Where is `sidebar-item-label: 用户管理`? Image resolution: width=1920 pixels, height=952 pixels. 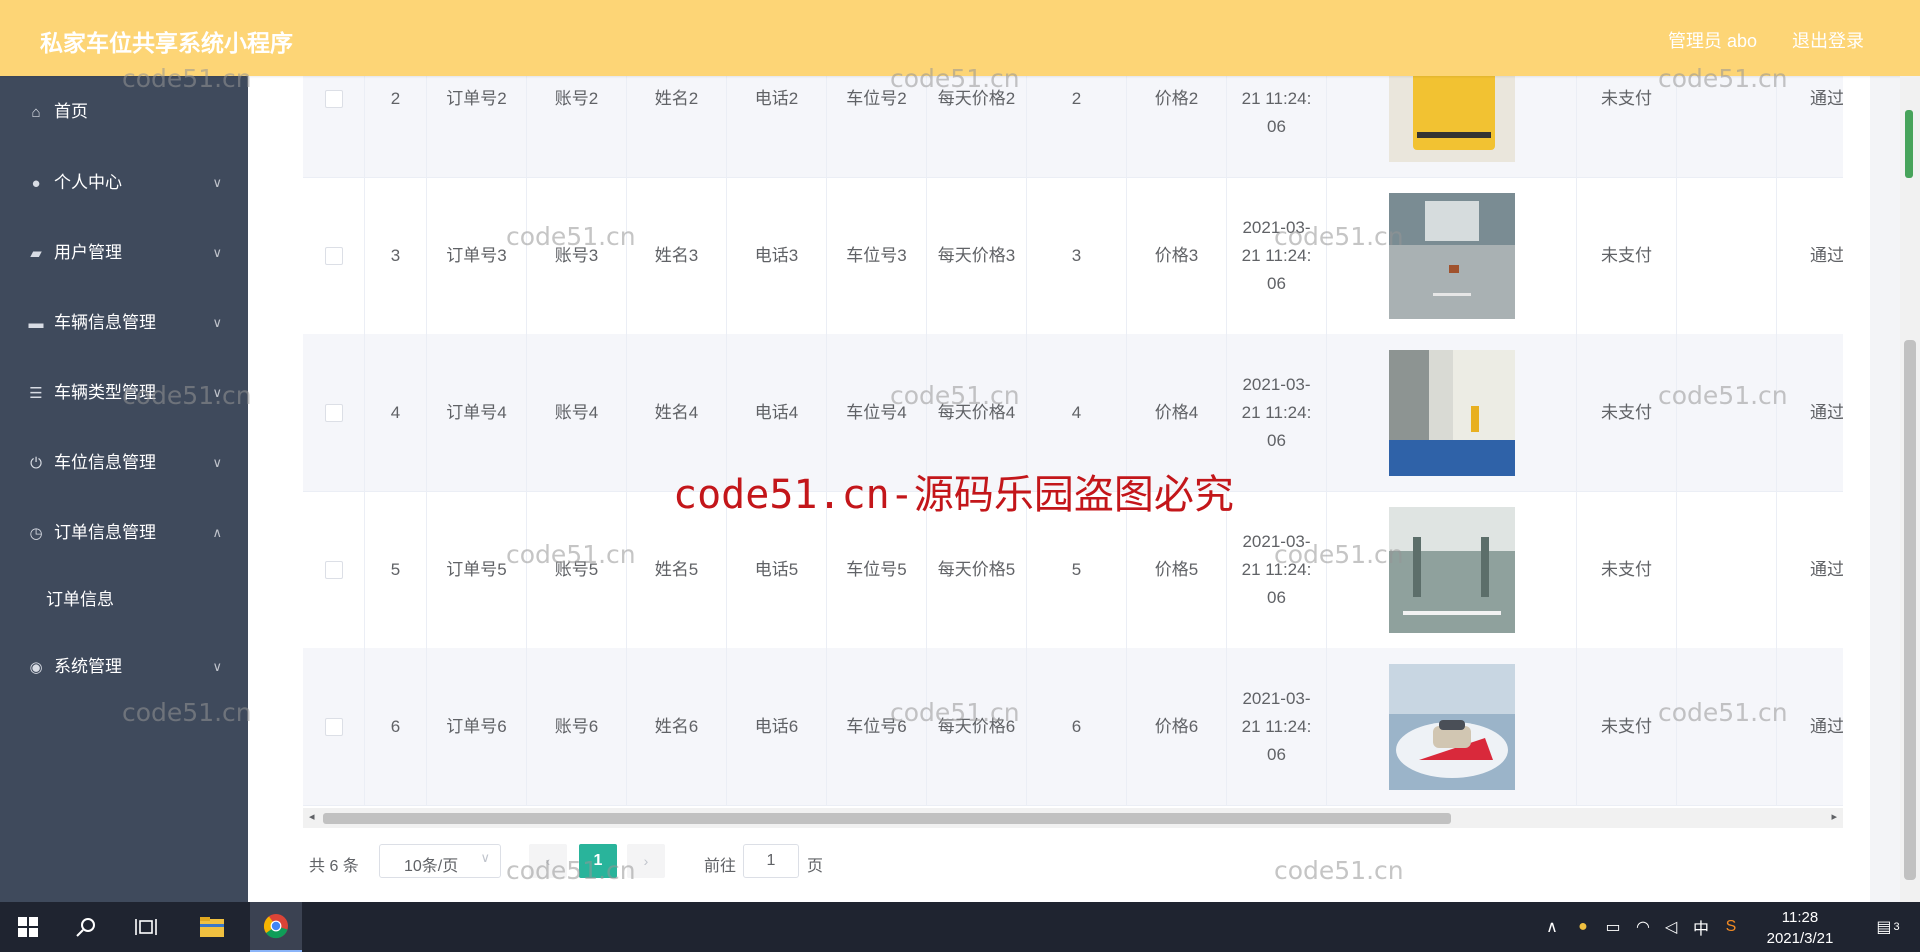
sidebar-item-label: 用户管理 is located at coordinates (88, 252).